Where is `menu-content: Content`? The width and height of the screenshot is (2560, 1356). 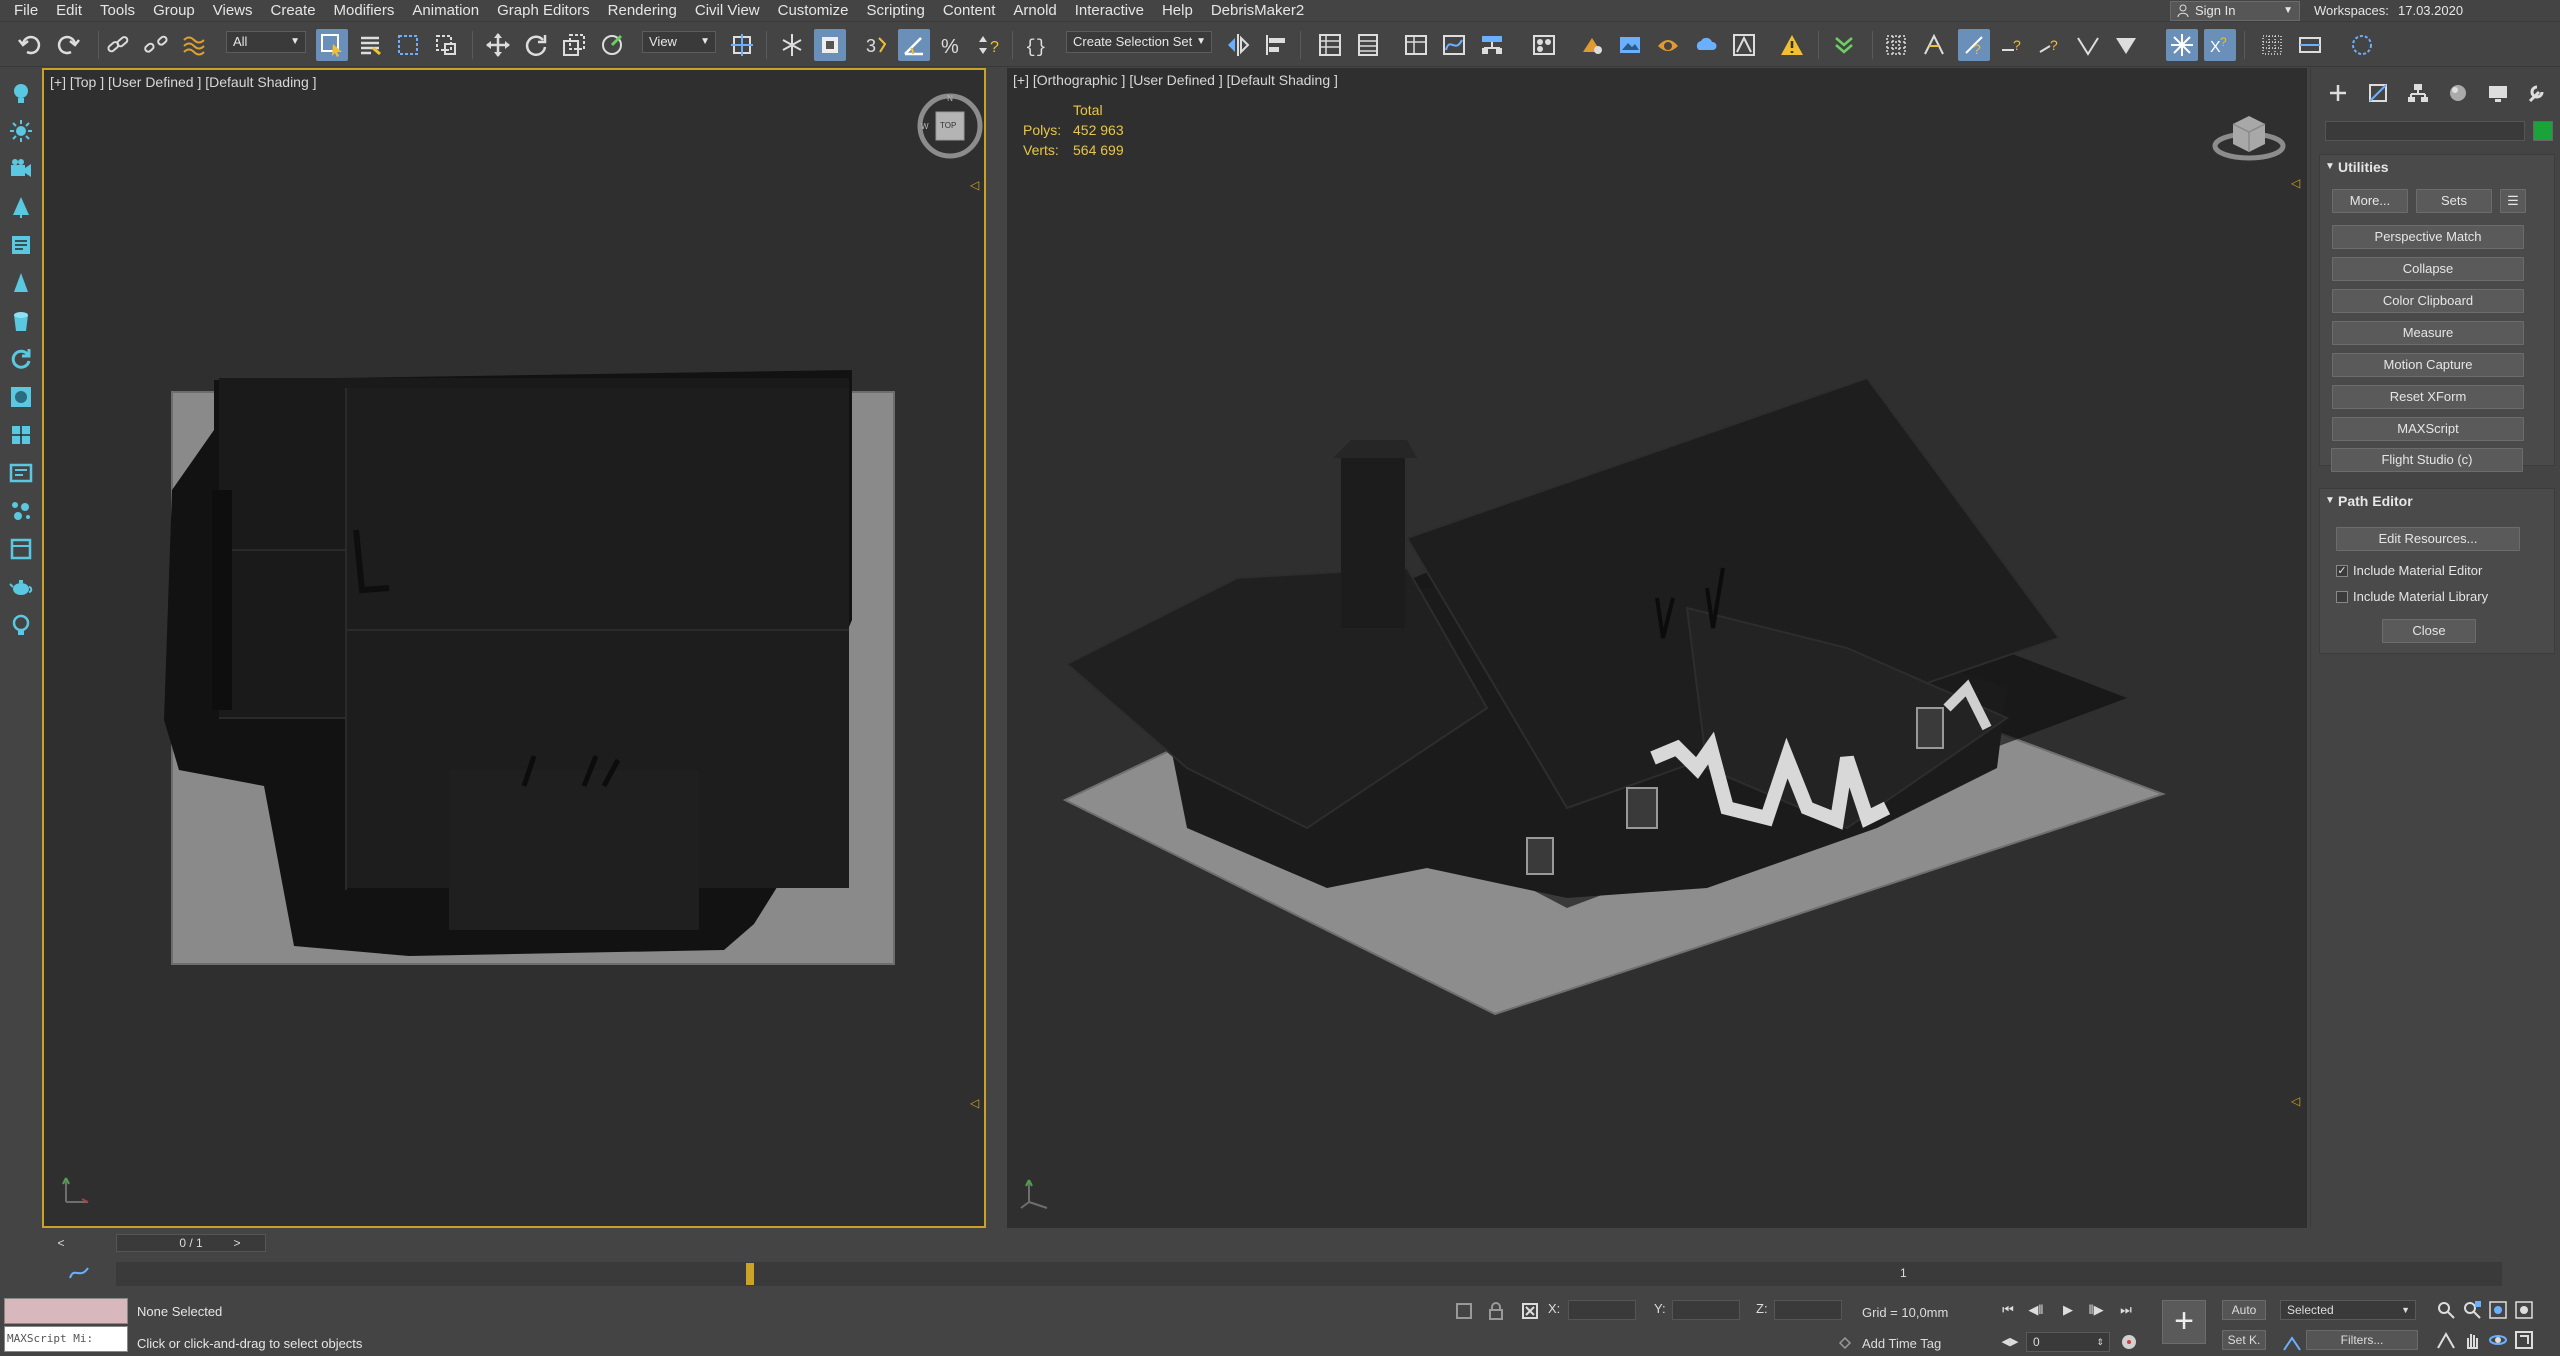 menu-content: Content is located at coordinates (969, 11).